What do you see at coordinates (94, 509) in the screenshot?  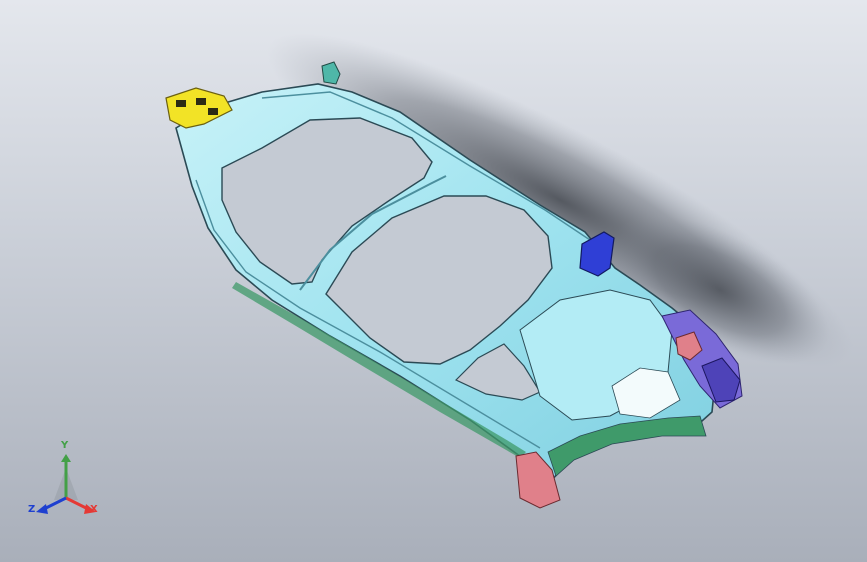 I see `triad-x-label: X` at bounding box center [94, 509].